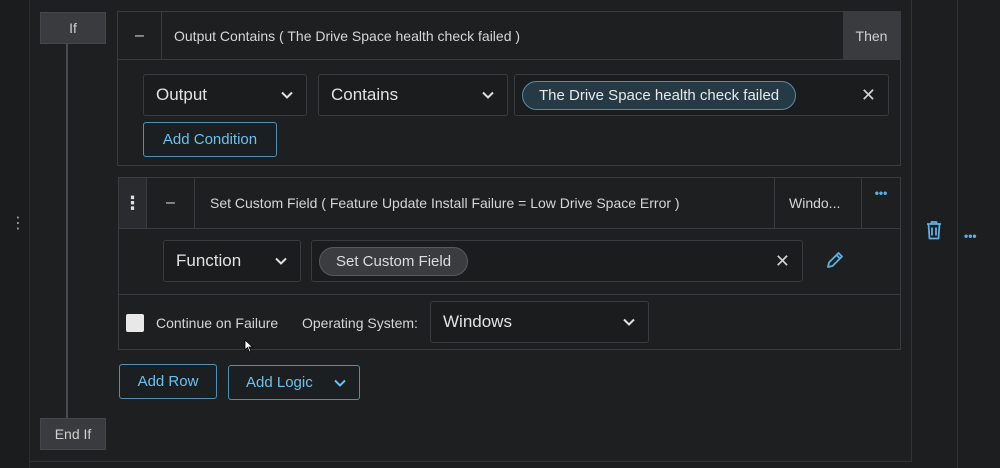 The image size is (1000, 468). Describe the element at coordinates (279, 382) in the screenshot. I see `add-logic-label: Add Logic` at that location.